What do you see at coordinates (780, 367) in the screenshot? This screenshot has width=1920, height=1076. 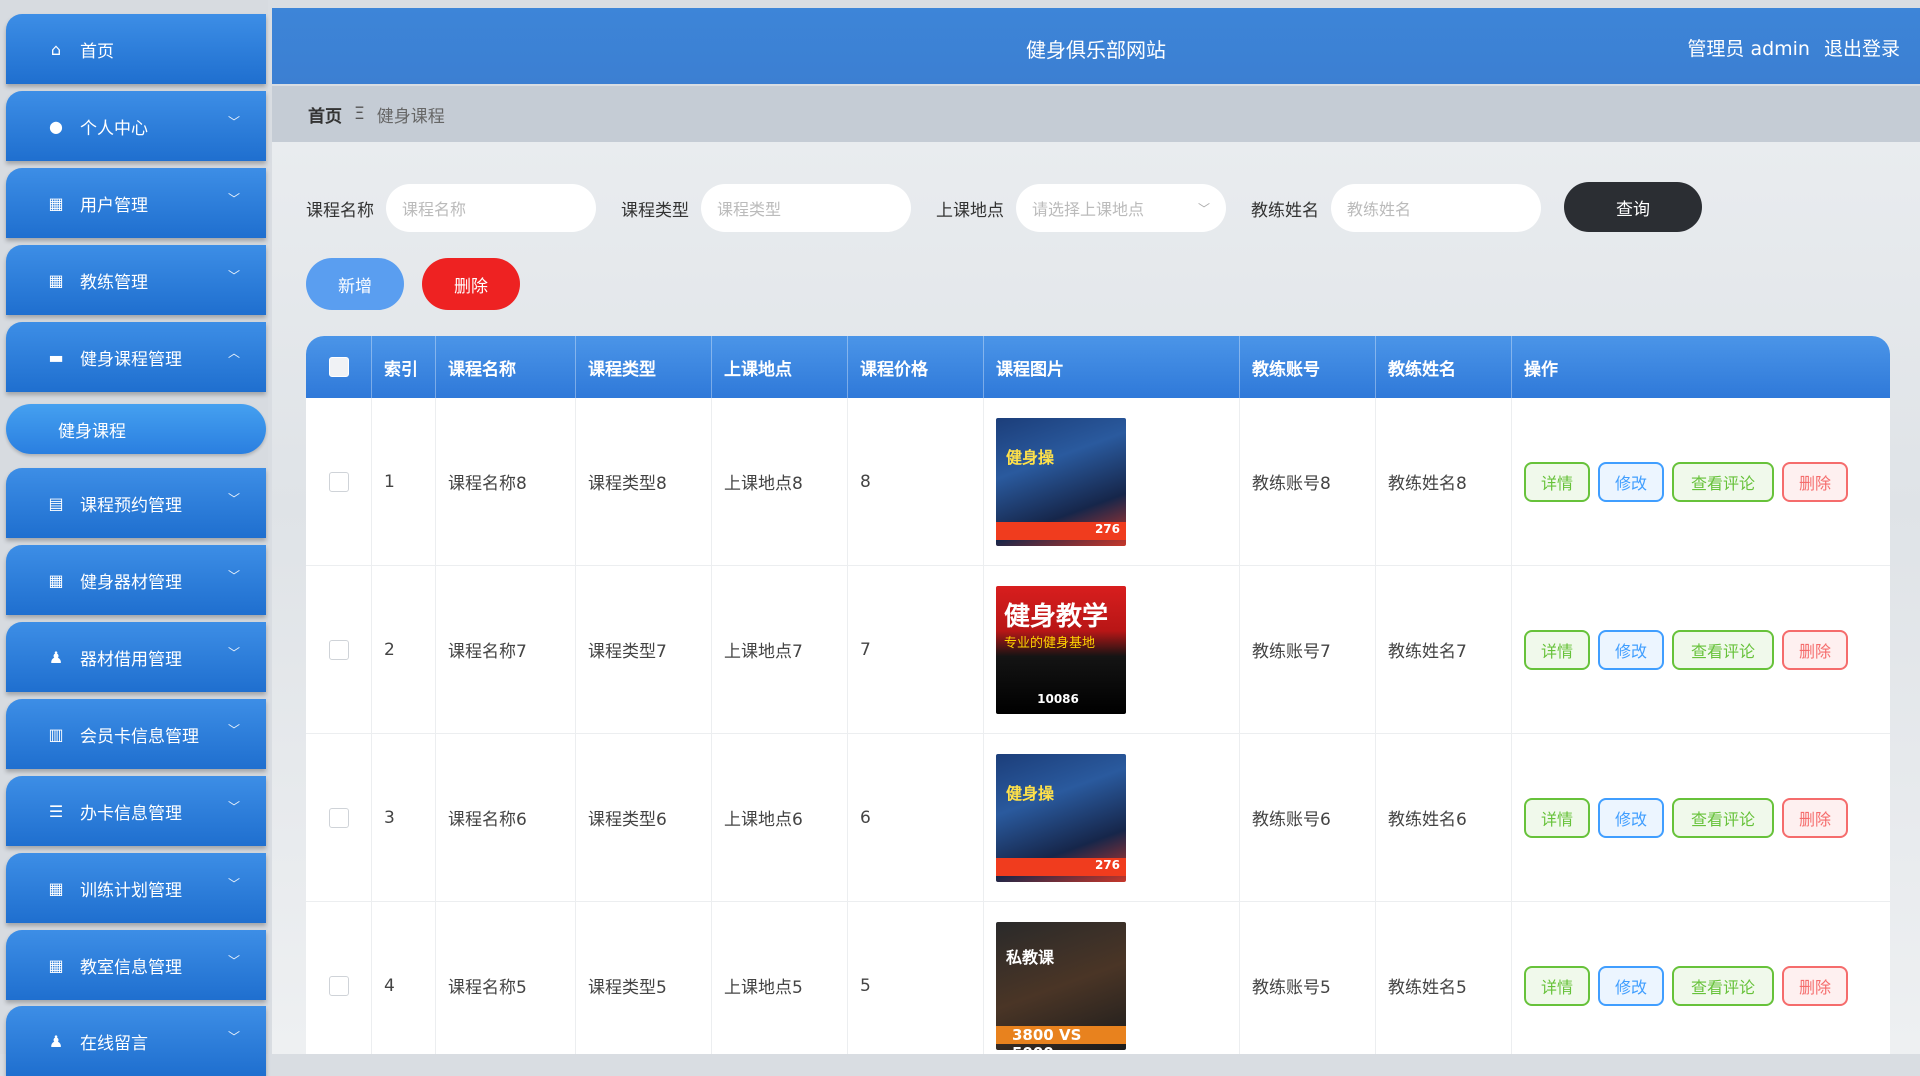 I see `column-header: 上课地点` at bounding box center [780, 367].